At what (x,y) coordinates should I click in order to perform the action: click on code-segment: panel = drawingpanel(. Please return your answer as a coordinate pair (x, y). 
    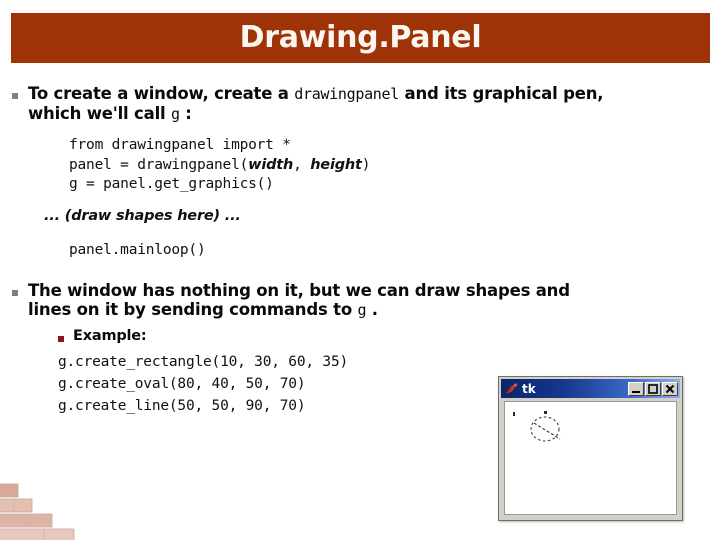
    Looking at the image, I should click on (159, 164).